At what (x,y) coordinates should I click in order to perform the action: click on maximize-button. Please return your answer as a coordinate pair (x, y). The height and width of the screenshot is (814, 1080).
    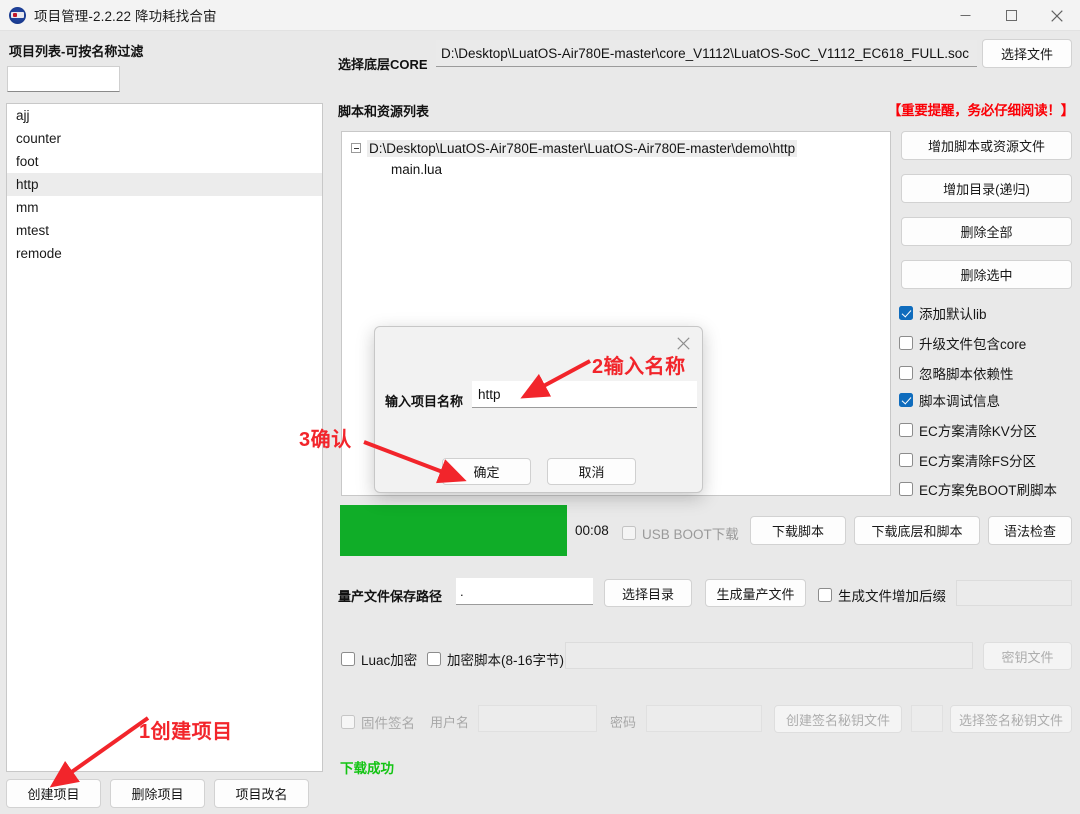
    Looking at the image, I should click on (1011, 15).